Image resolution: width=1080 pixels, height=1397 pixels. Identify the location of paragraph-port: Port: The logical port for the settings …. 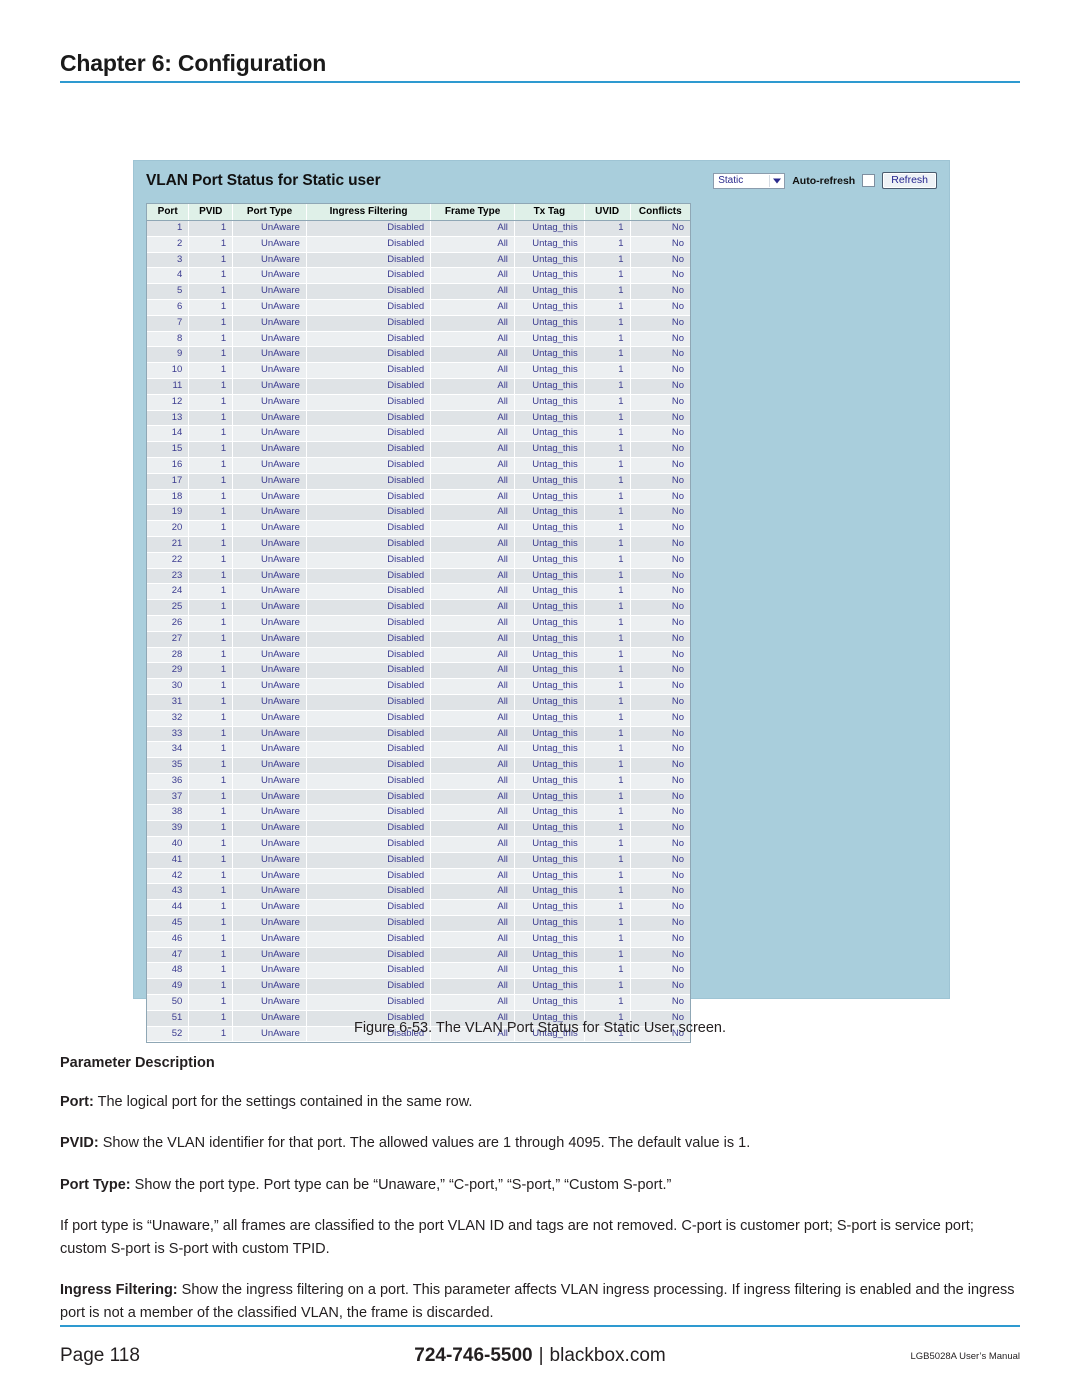
(541, 1102).